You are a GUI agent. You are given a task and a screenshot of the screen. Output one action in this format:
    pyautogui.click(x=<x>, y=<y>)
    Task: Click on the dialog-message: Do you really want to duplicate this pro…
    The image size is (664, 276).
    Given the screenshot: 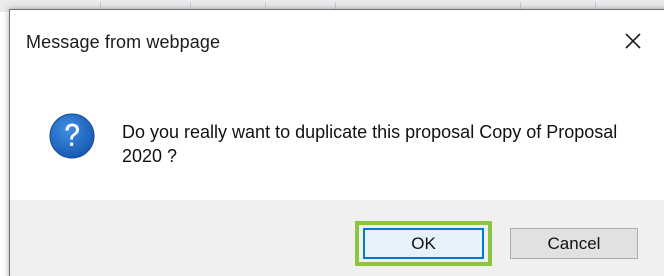 What is the action you would take?
    pyautogui.click(x=370, y=144)
    